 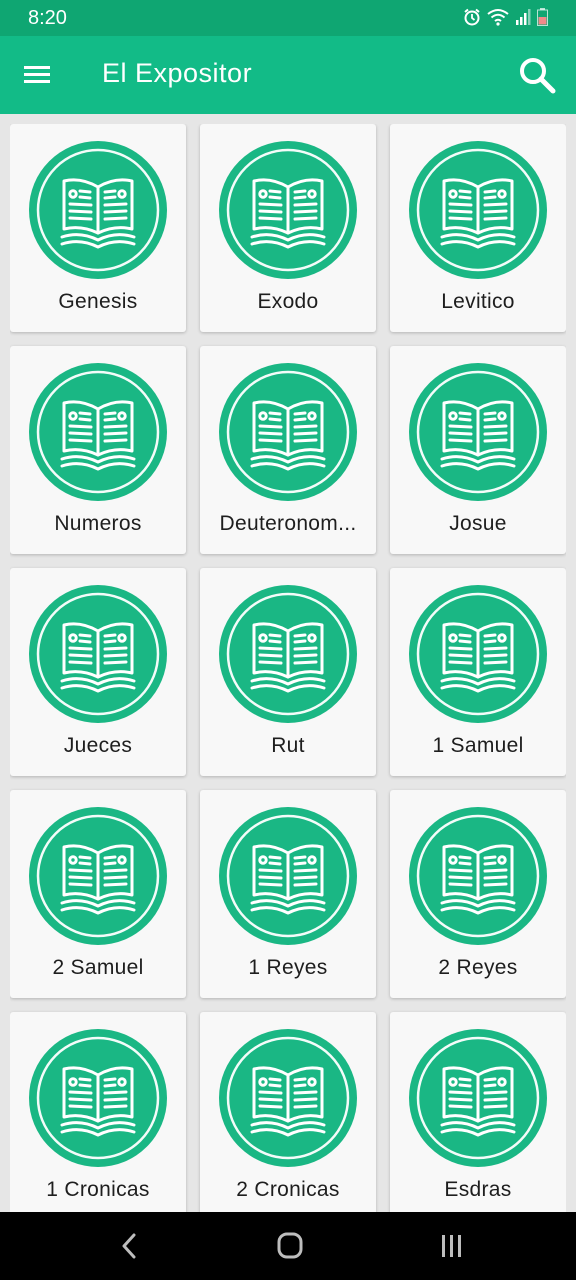 I want to click on search-button, so click(x=537, y=75).